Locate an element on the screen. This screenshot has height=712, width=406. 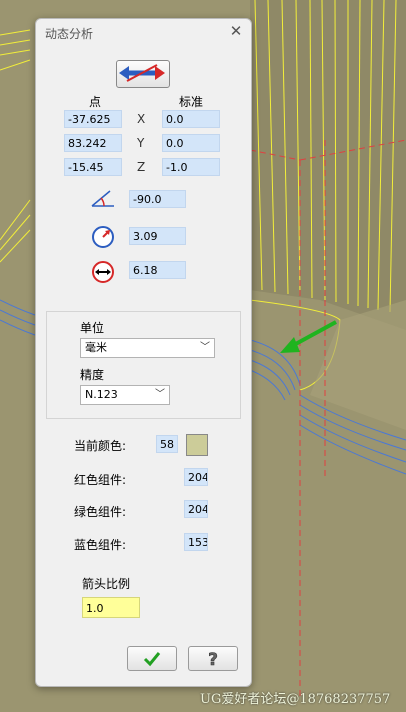
help-icon: ? is located at coordinates (213, 660).